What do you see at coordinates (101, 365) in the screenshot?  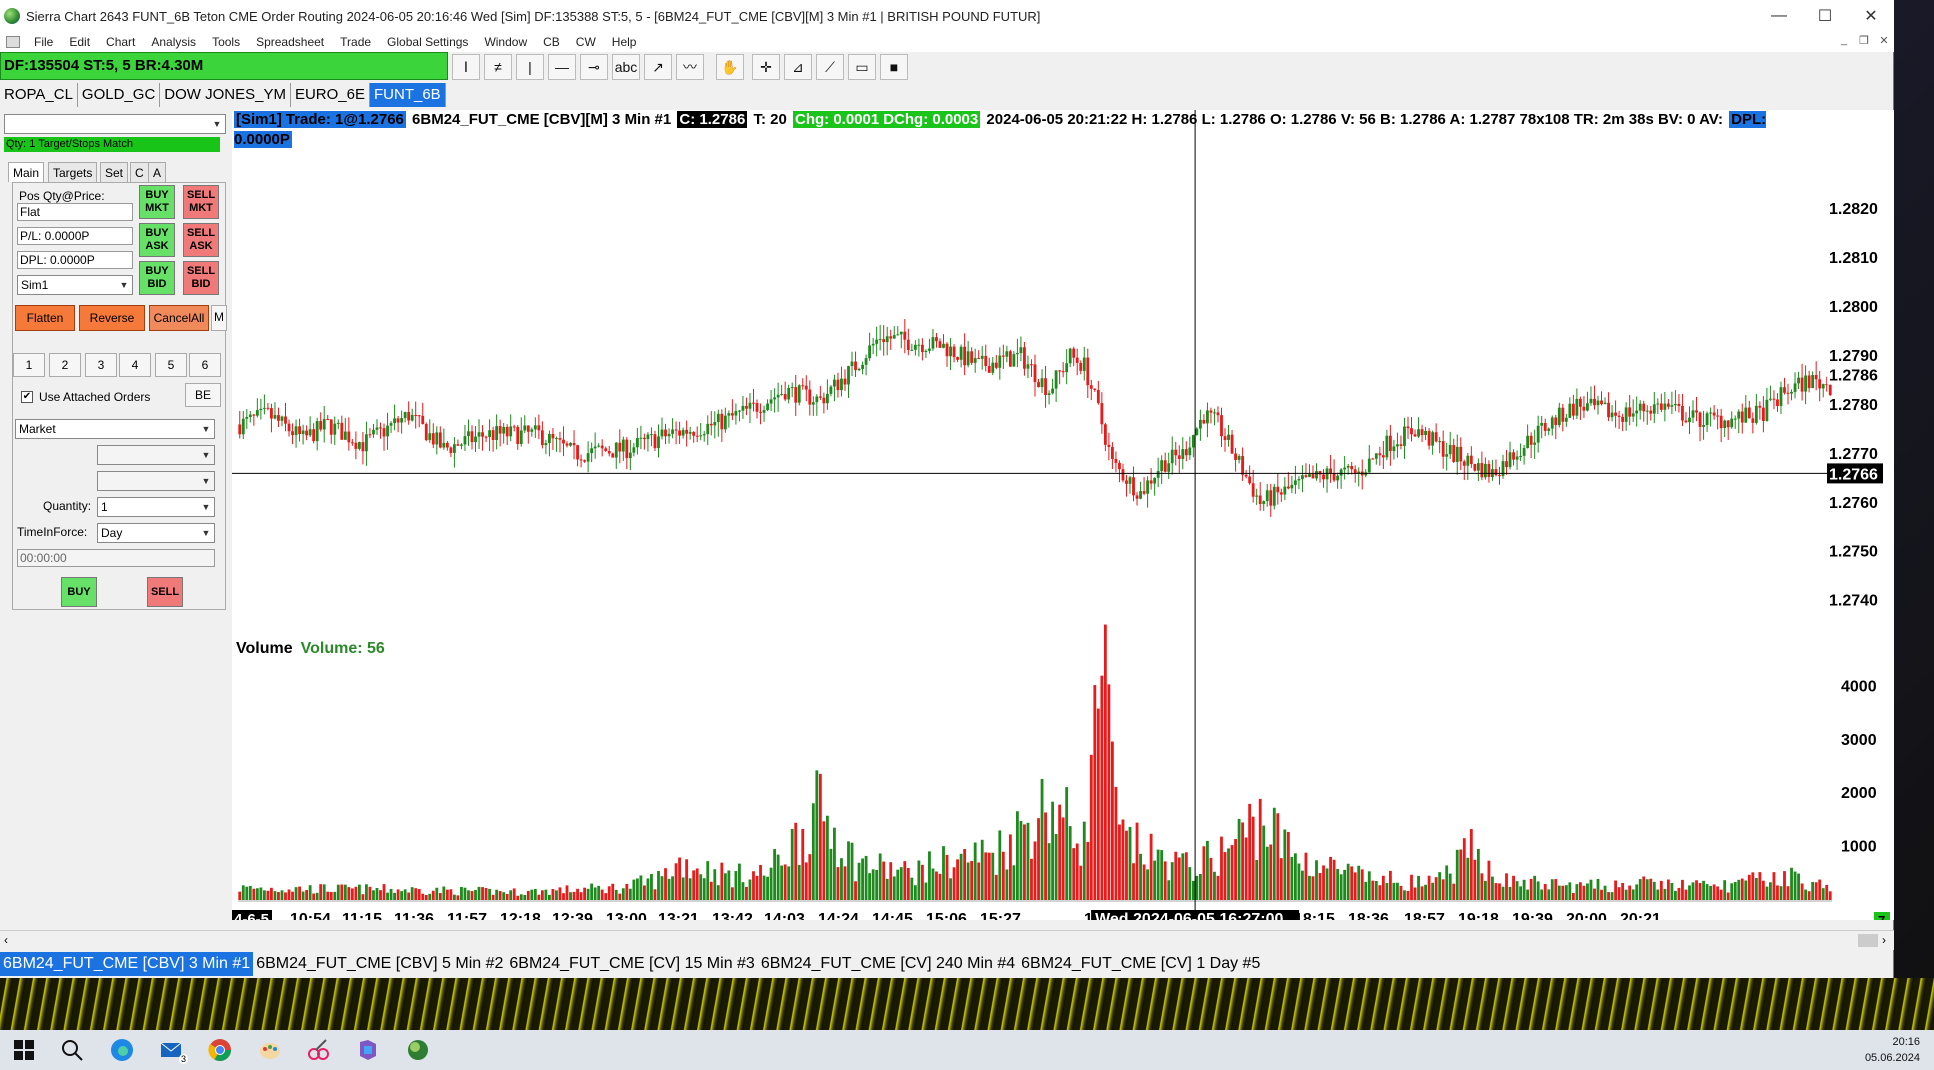 I see `qty-preset-3: 3` at bounding box center [101, 365].